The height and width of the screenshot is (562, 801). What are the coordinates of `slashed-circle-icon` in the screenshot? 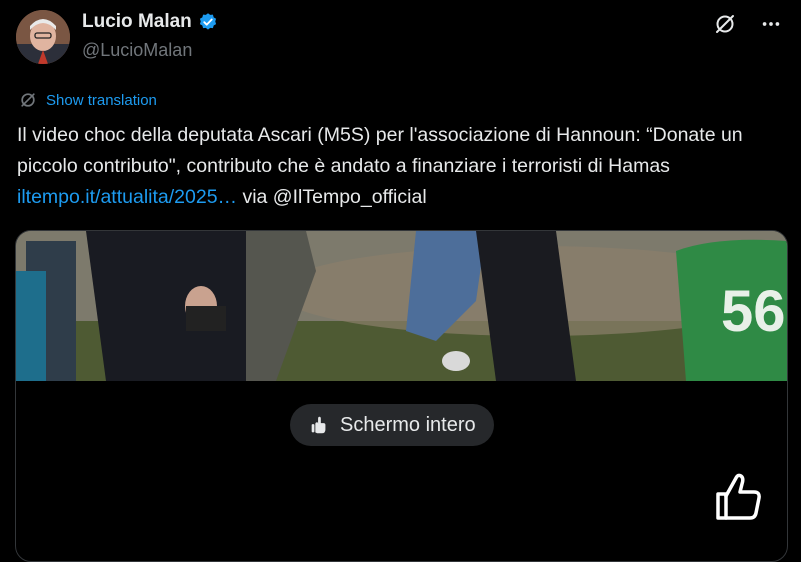 It's located at (725, 24).